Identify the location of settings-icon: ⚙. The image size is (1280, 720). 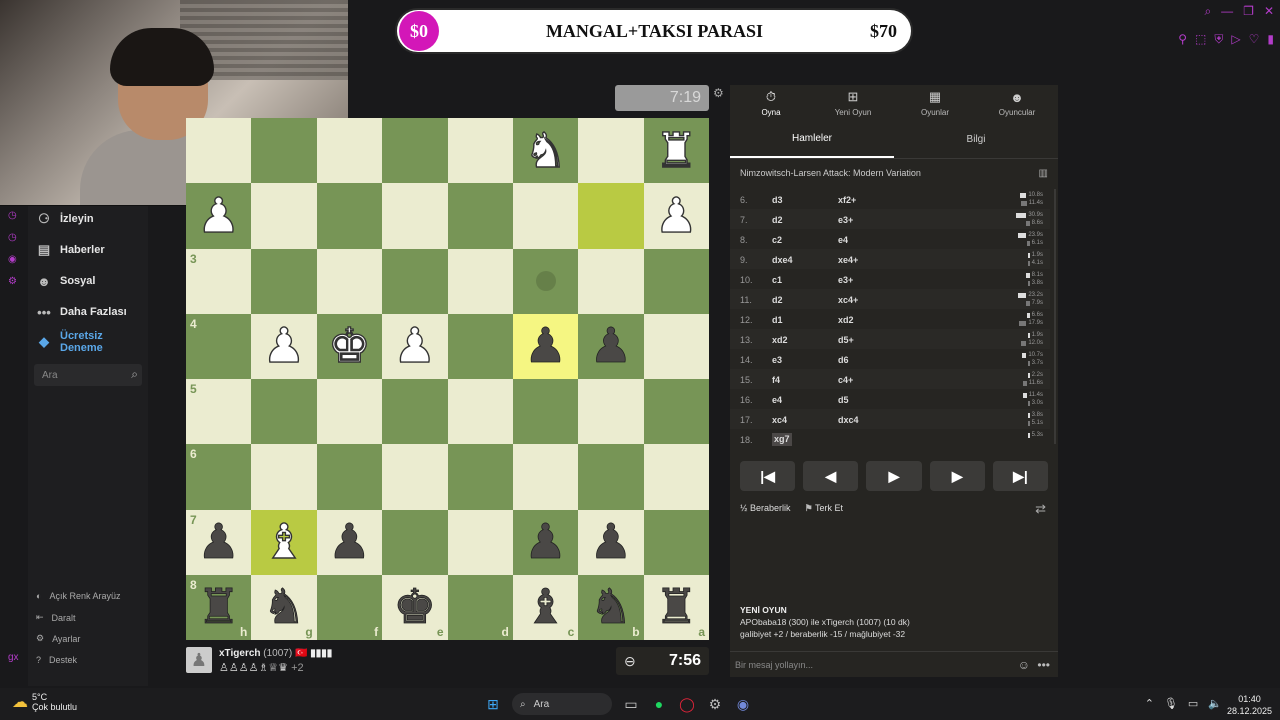
(12, 281).